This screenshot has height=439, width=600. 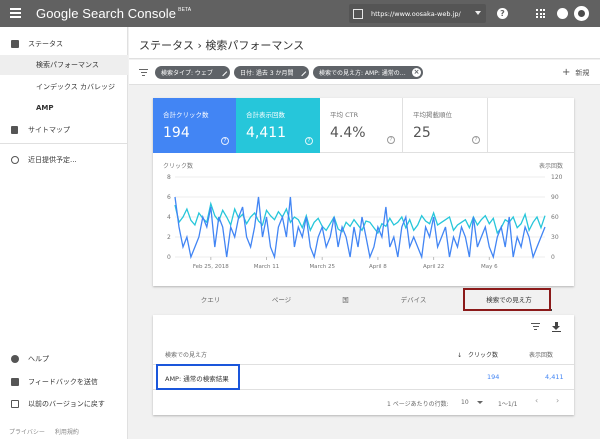 What do you see at coordinates (555, 197) in the screenshot?
I see `y-right-tick-label: 90` at bounding box center [555, 197].